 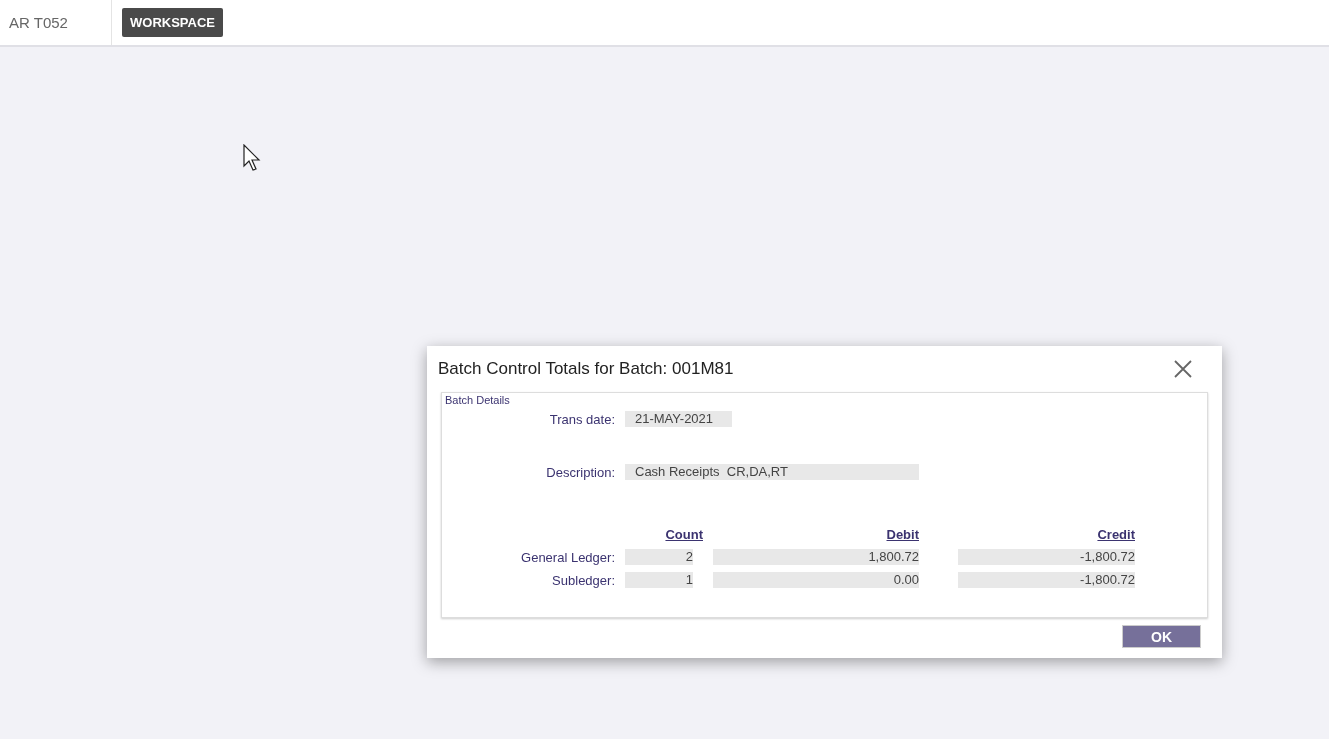 What do you see at coordinates (581, 419) in the screenshot?
I see `field-label: Trans date:` at bounding box center [581, 419].